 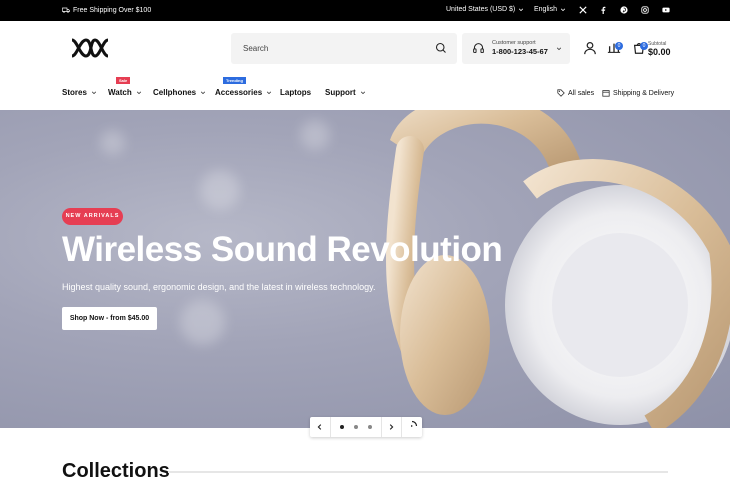 I want to click on nav-item-cellphones: Cellphones, so click(x=179, y=92).